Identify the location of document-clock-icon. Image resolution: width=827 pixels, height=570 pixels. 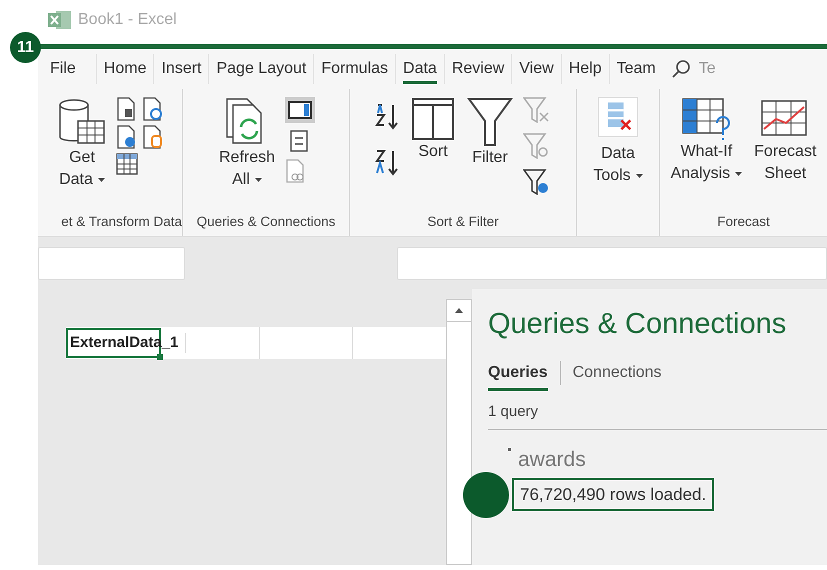
(153, 109).